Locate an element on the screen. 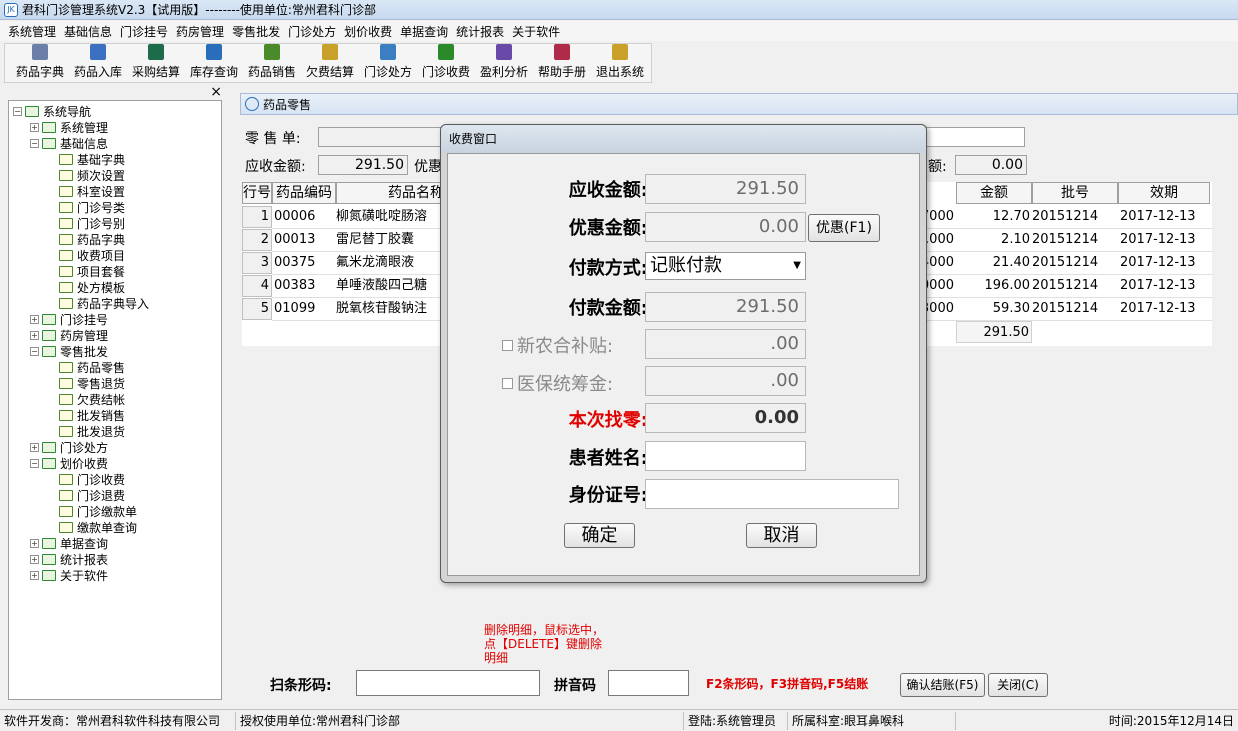 Image resolution: width=1238 pixels, height=731 pixels. grid-header: 行号 is located at coordinates (257, 193).